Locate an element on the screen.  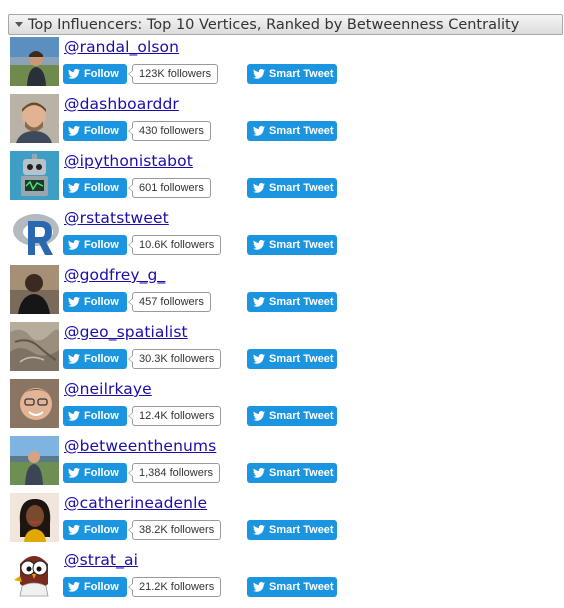
user-handle-link: @strat_ai is located at coordinates (101, 560).